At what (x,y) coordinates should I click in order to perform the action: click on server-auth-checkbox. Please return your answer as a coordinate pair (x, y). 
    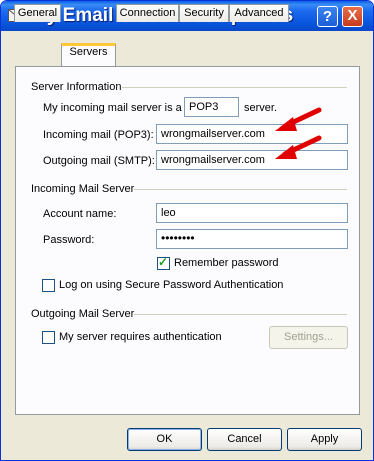
    Looking at the image, I should click on (48, 337).